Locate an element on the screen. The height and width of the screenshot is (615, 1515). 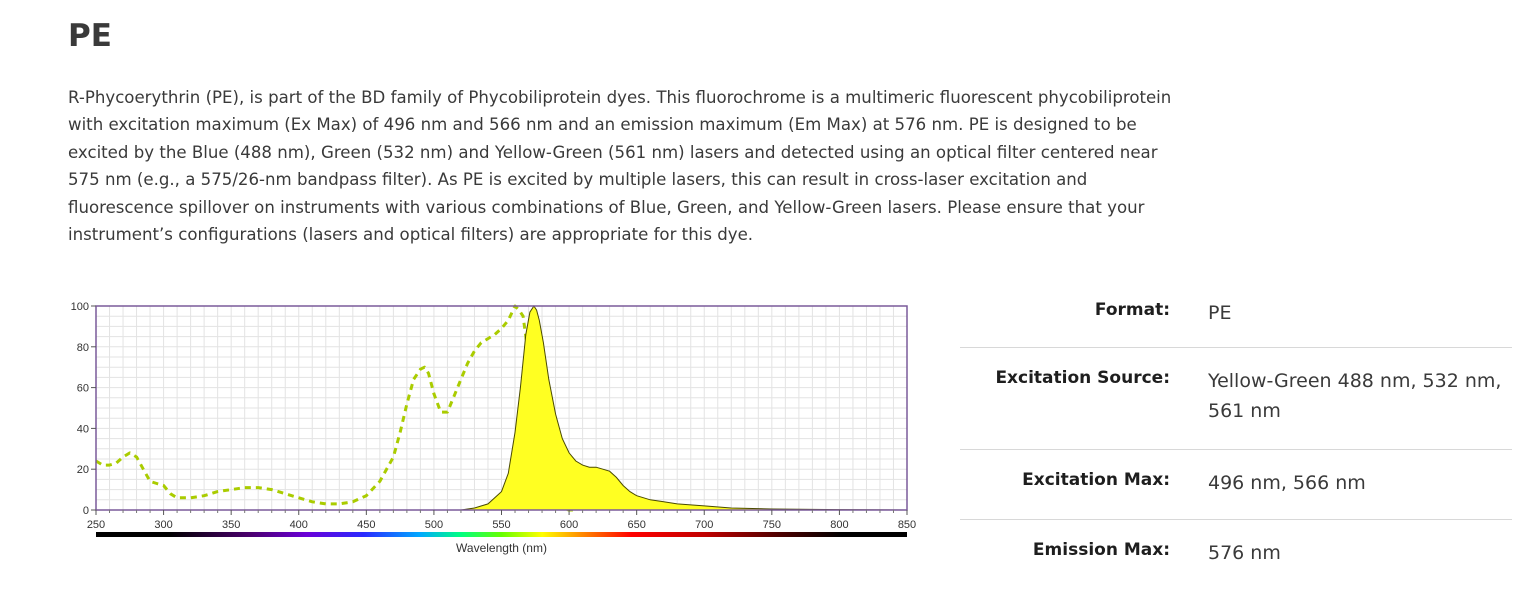
y-tick-label: 60 is located at coordinates (83, 389).